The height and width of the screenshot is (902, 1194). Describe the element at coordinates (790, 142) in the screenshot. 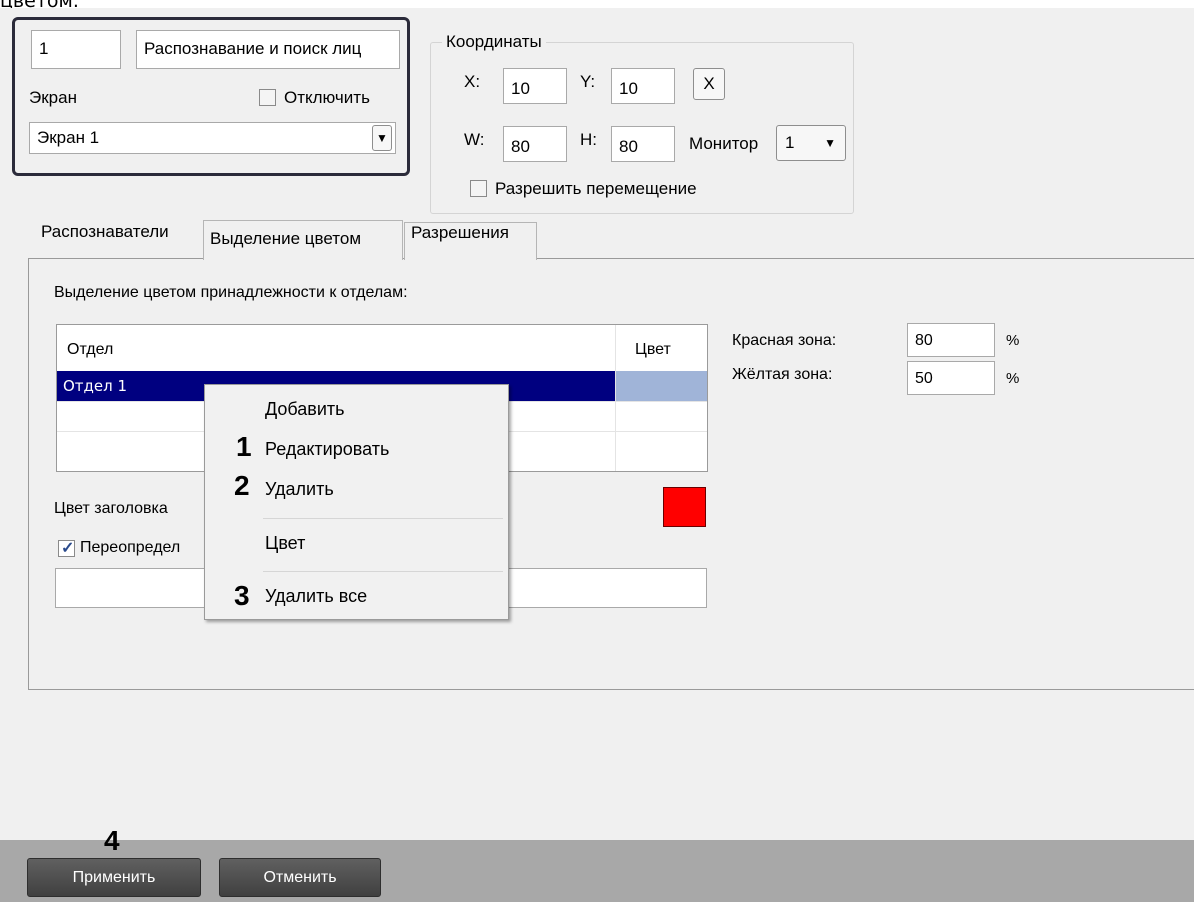

I see `monitor-select-value: 1` at that location.